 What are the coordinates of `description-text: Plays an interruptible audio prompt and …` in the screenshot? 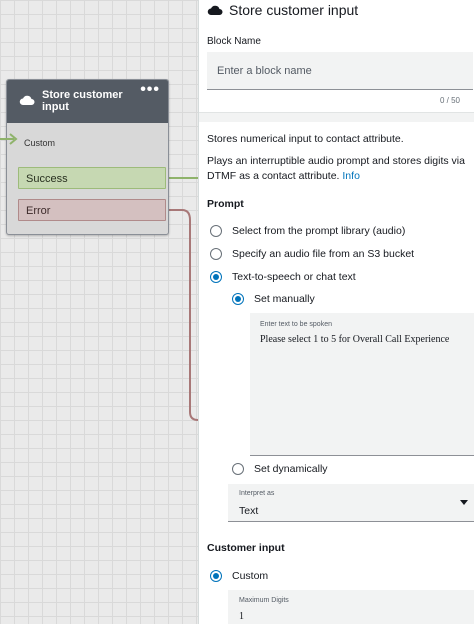 It's located at (336, 168).